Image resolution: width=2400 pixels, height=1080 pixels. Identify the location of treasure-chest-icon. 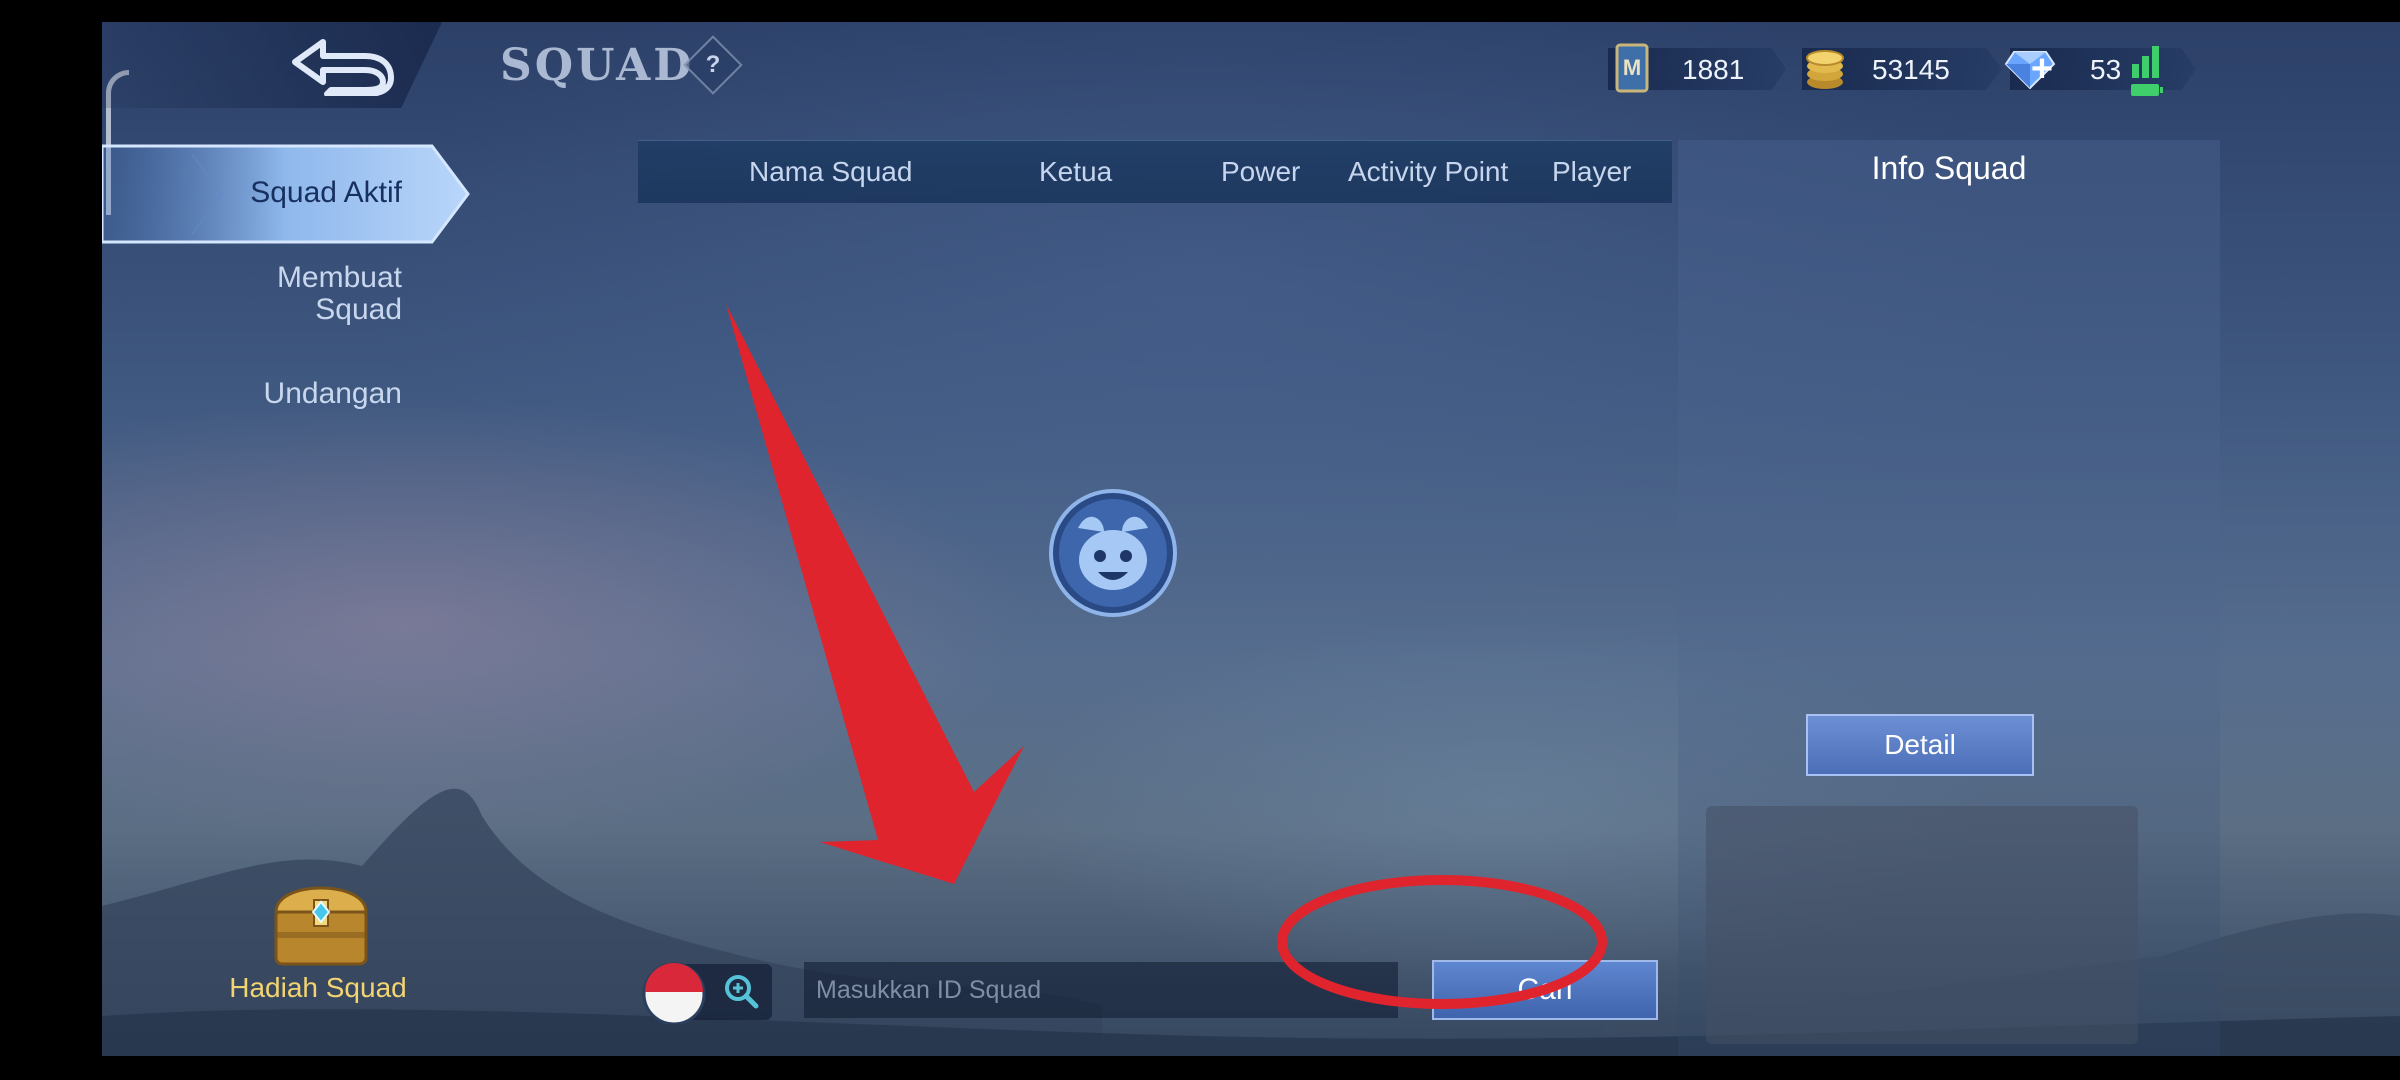
(321, 920).